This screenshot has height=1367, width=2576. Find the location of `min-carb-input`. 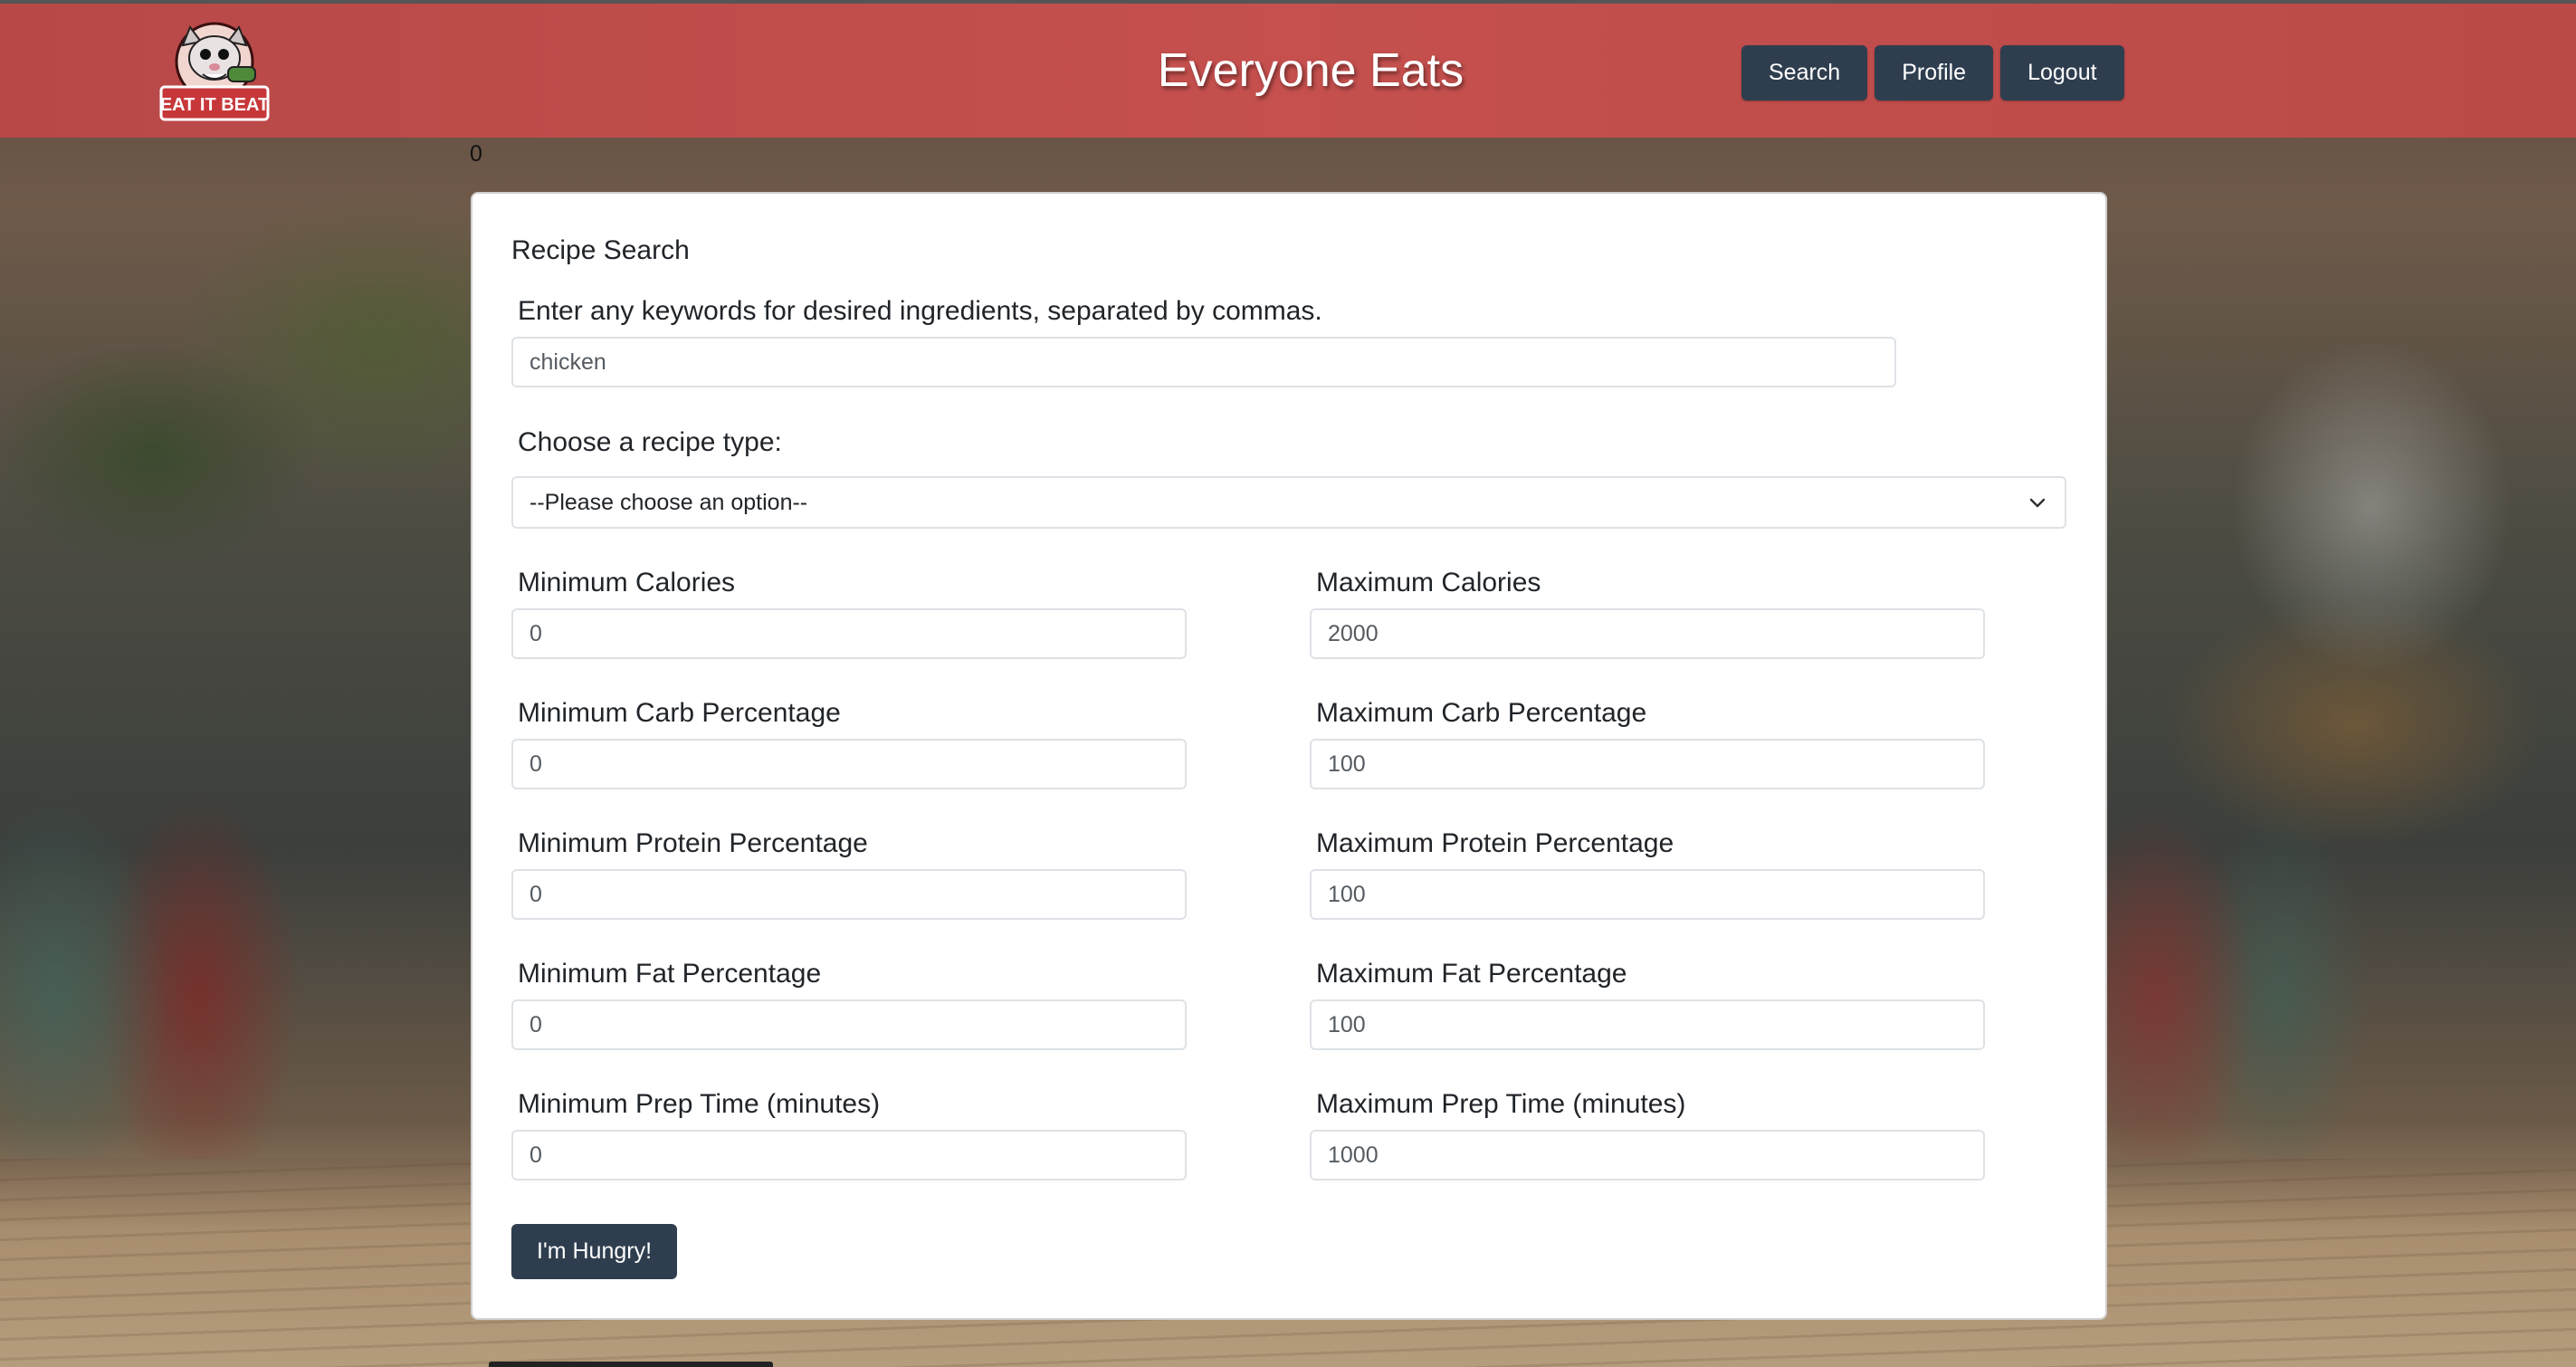

min-carb-input is located at coordinates (849, 764).